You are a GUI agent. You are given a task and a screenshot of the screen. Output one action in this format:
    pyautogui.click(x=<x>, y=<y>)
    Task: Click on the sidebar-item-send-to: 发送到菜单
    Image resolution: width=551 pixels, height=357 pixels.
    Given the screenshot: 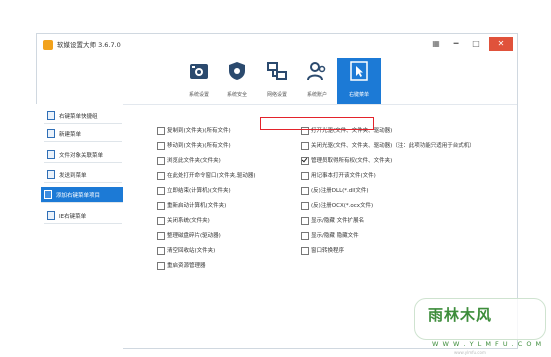 What is the action you would take?
    pyautogui.click(x=83, y=175)
    